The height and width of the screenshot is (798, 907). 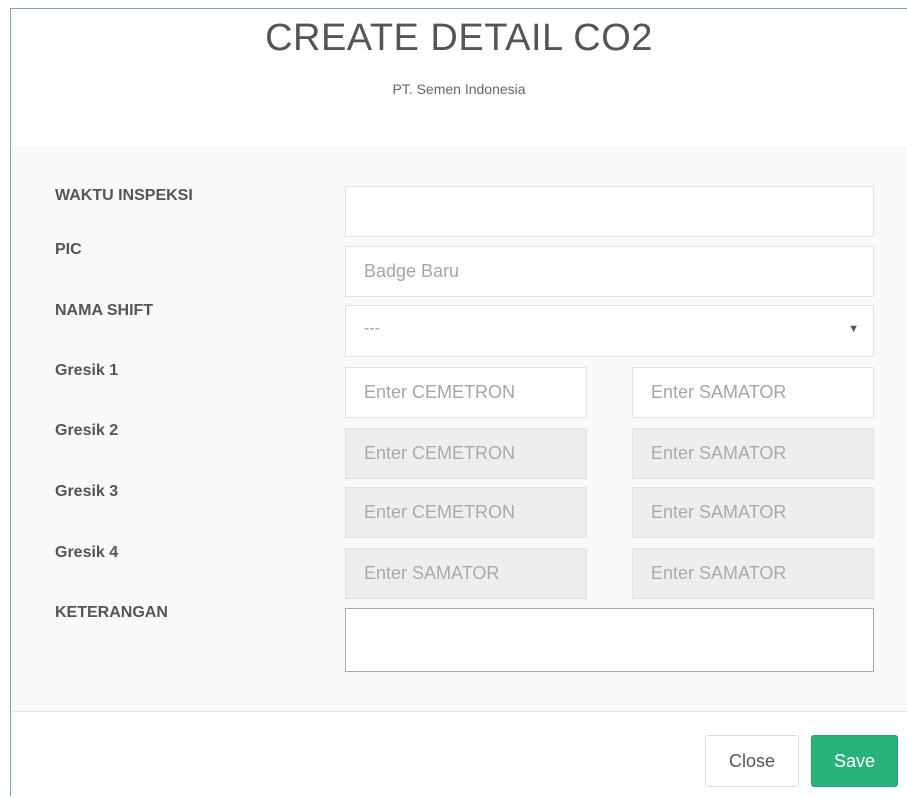 What do you see at coordinates (854, 761) in the screenshot?
I see `save-button: Save` at bounding box center [854, 761].